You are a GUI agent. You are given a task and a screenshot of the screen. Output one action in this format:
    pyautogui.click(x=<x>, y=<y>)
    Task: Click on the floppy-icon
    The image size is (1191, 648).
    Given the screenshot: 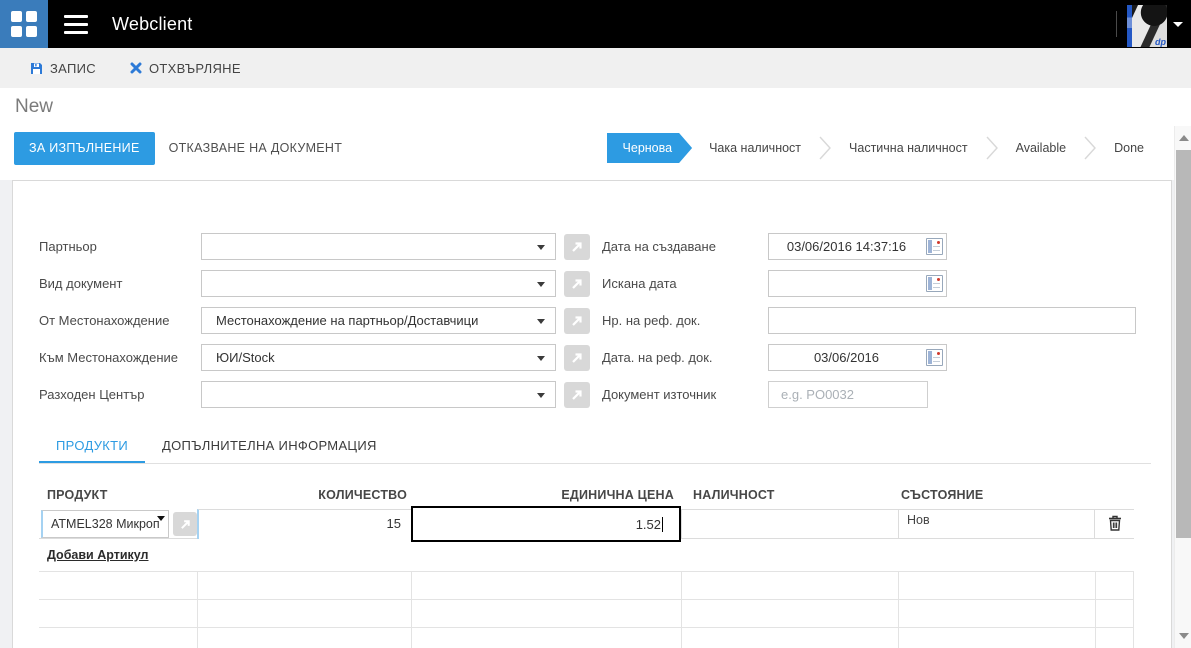 What is the action you would take?
    pyautogui.click(x=36, y=68)
    